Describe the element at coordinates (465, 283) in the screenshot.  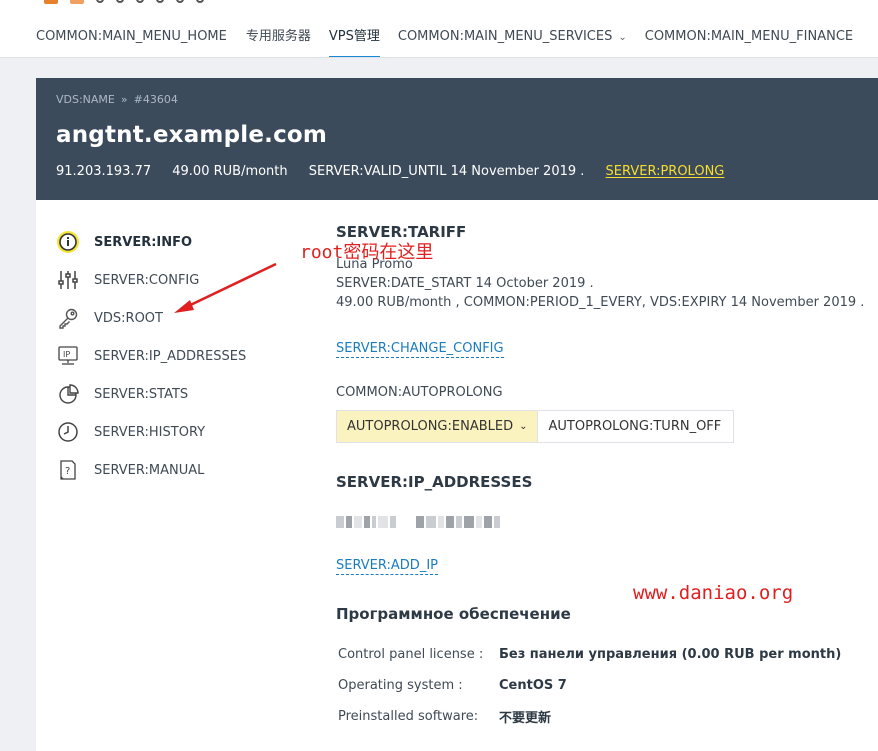
I see `tariff-date-start: SERVER:DATE_START 14 October 2019 .` at that location.